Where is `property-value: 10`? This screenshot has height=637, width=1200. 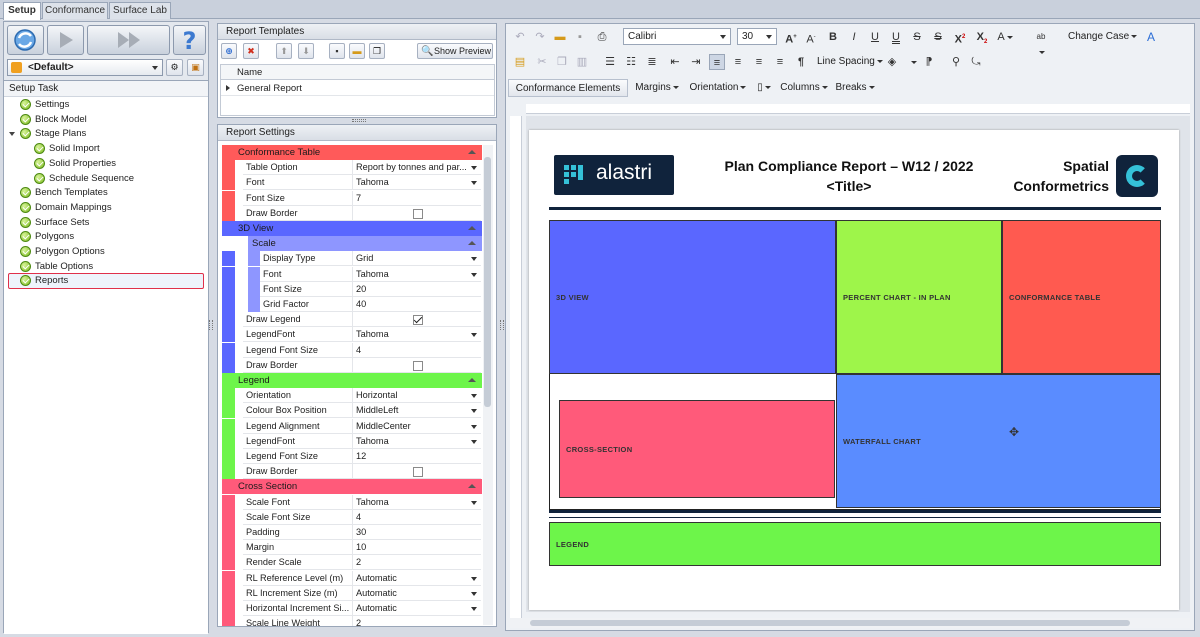
property-value: 10 is located at coordinates (417, 548).